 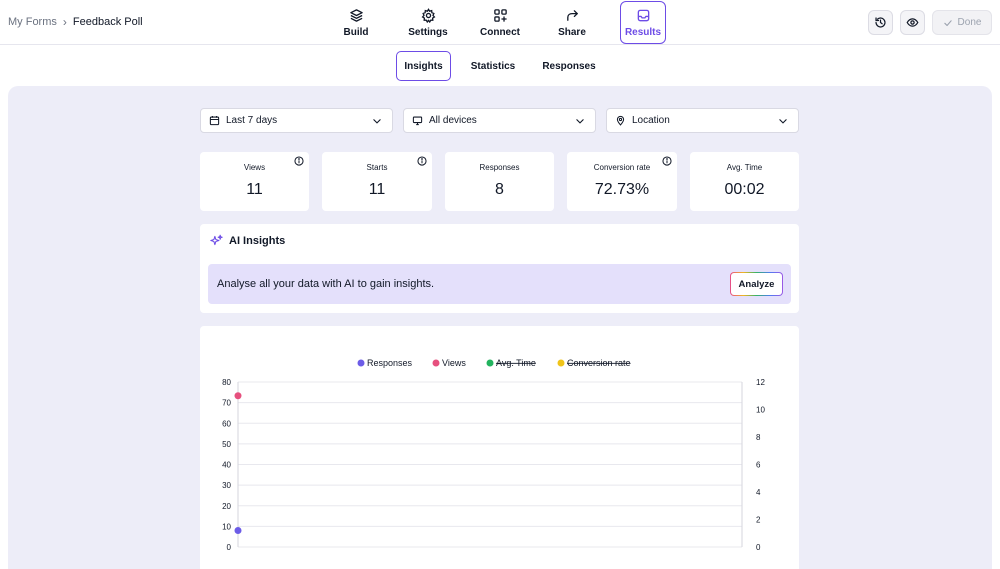 I want to click on location-filter: Location, so click(x=702, y=120).